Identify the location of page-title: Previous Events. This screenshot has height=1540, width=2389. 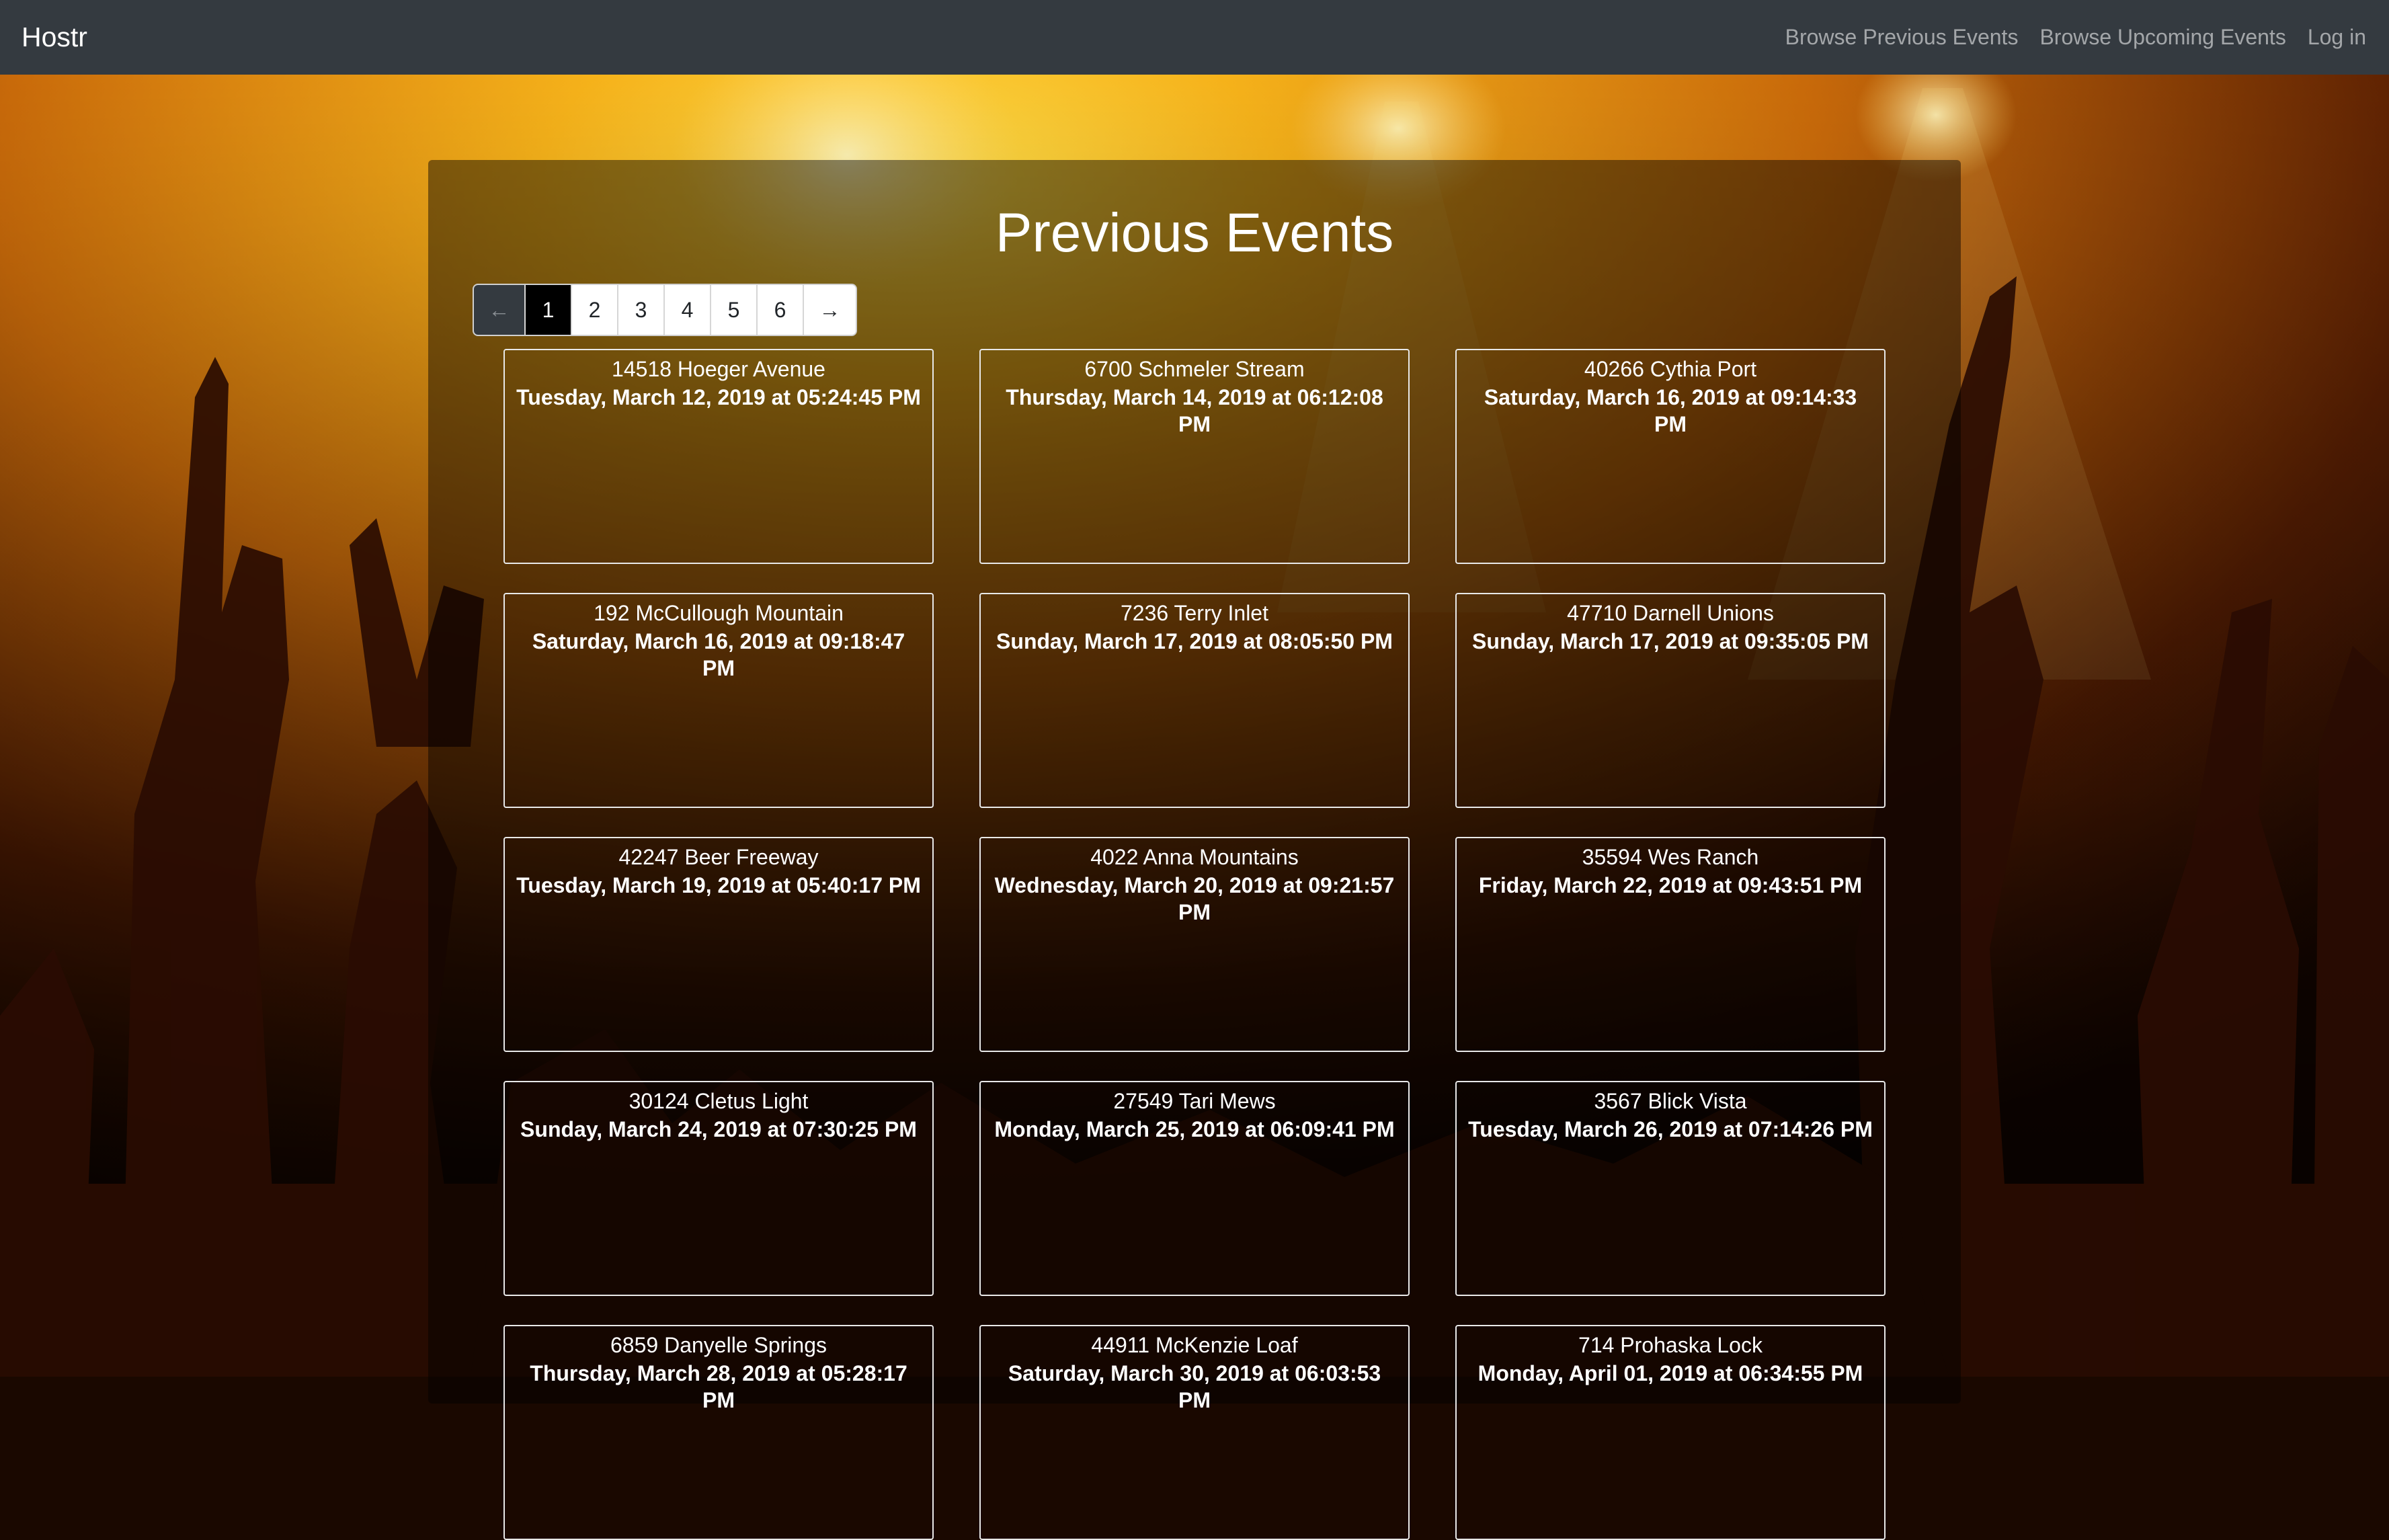
(1194, 233).